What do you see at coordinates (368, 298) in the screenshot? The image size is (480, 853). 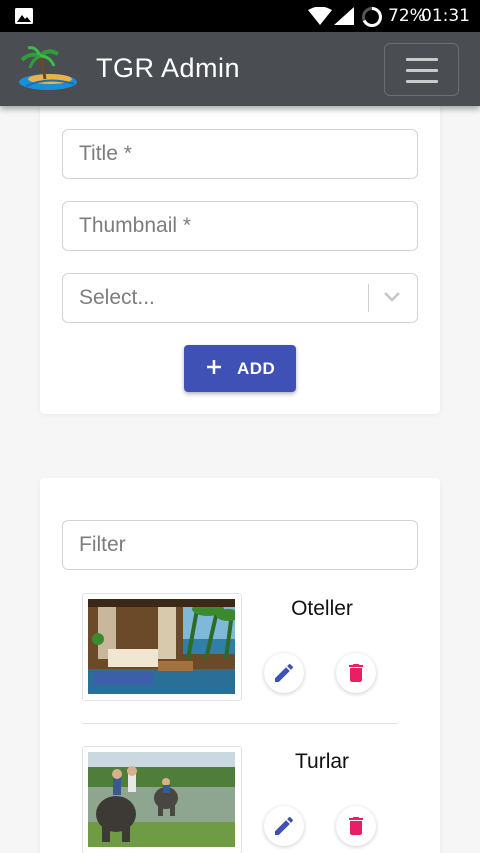 I see `select-divider` at bounding box center [368, 298].